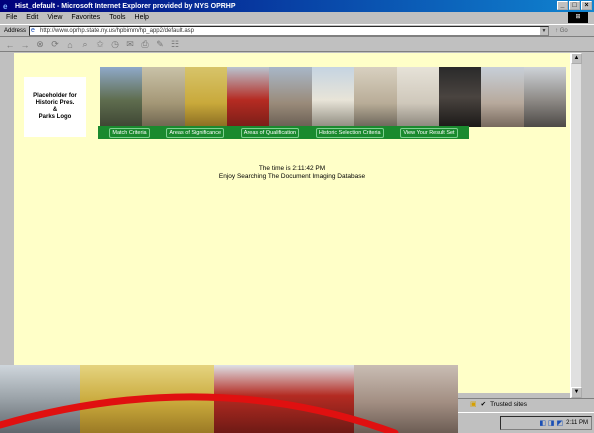 Image resolution: width=594 pixels, height=433 pixels. What do you see at coordinates (578, 17) in the screenshot?
I see `windows-logo-icon: ⊞` at bounding box center [578, 17].